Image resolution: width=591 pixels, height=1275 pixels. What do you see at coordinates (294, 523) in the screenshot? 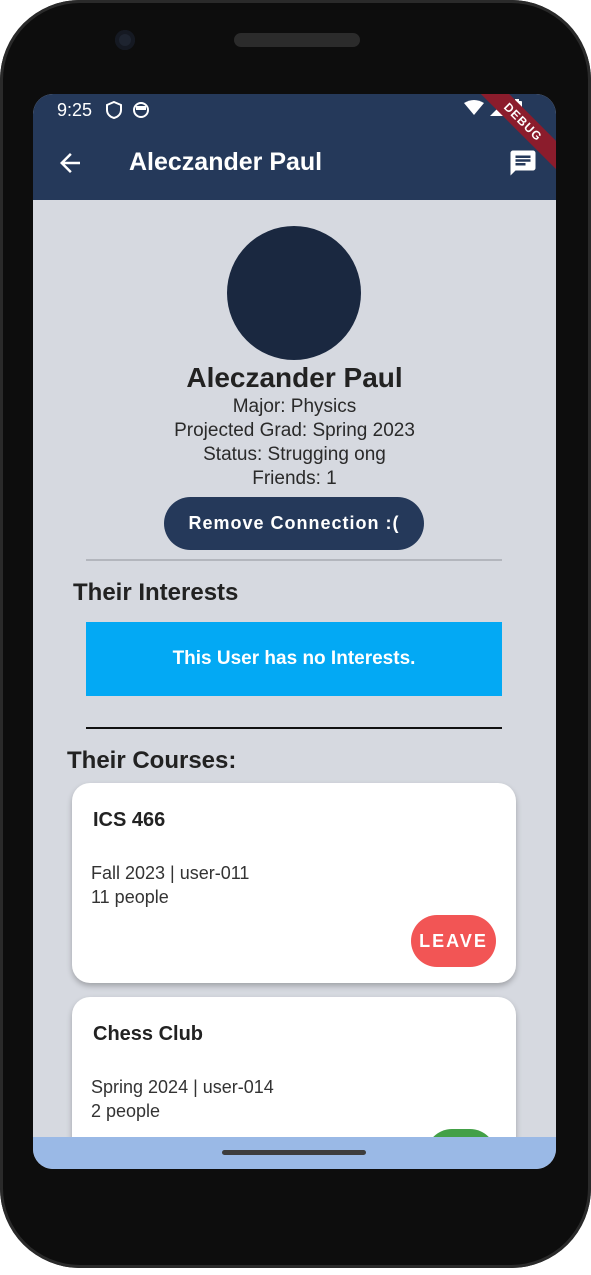
I see `remove-connection-button: Remove Connection :(` at bounding box center [294, 523].